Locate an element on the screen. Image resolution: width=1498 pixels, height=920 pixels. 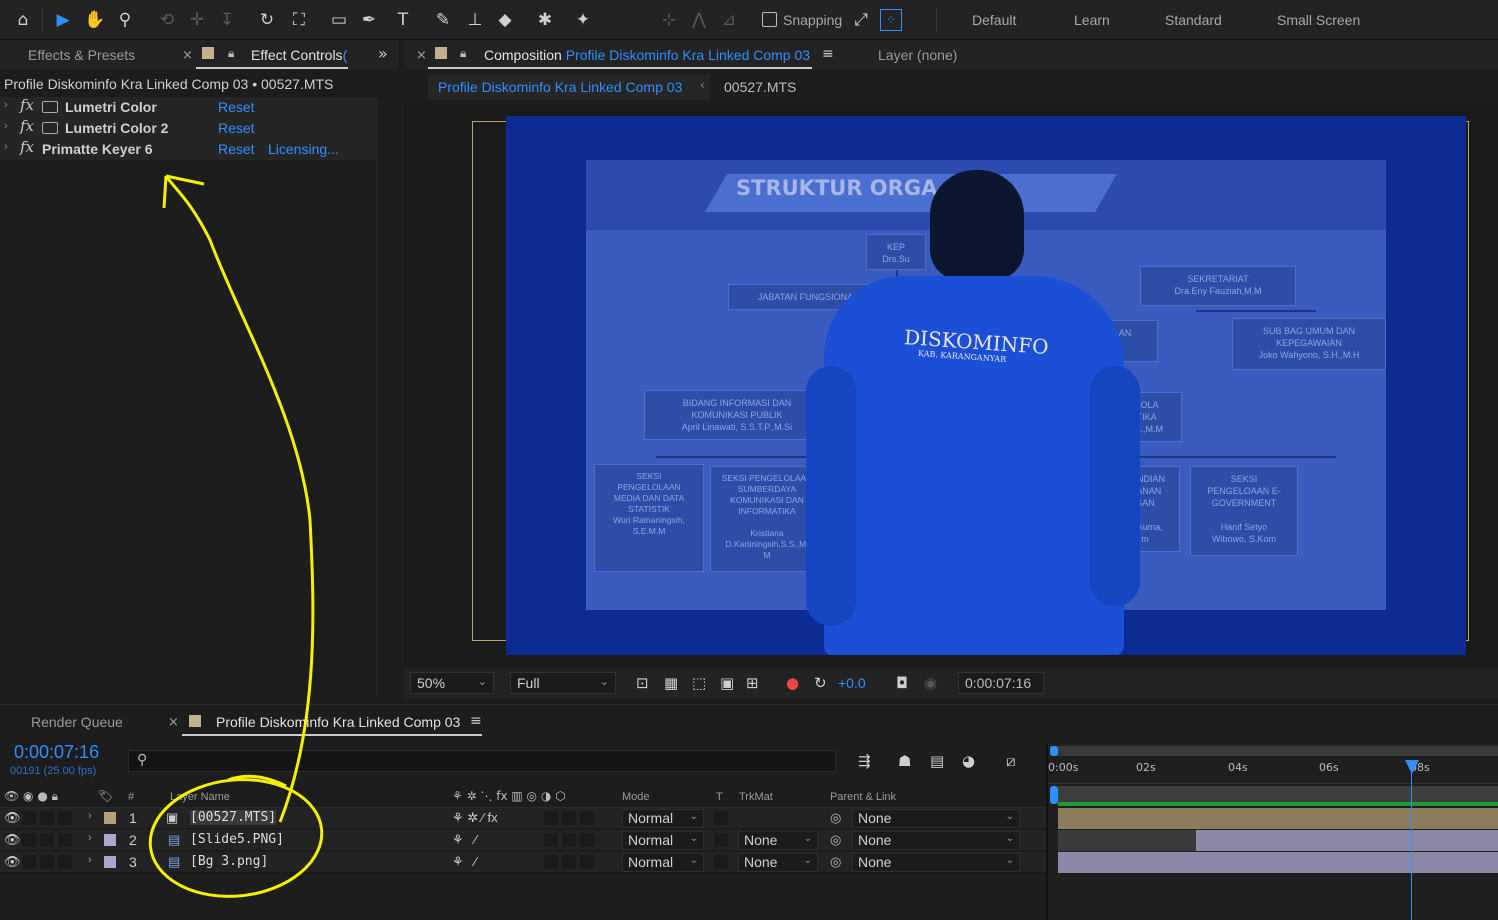
snapshot-camera-icon: ◘ is located at coordinates (902, 683).